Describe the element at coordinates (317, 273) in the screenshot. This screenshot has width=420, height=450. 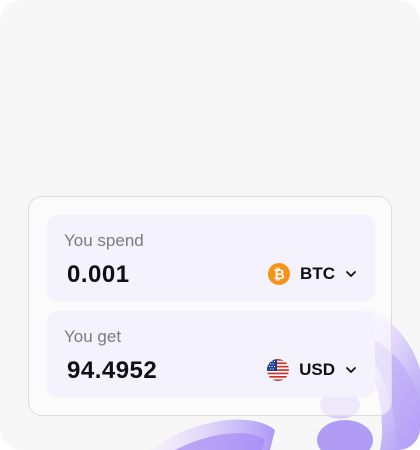
I see `spend-currency-code: BTC` at that location.